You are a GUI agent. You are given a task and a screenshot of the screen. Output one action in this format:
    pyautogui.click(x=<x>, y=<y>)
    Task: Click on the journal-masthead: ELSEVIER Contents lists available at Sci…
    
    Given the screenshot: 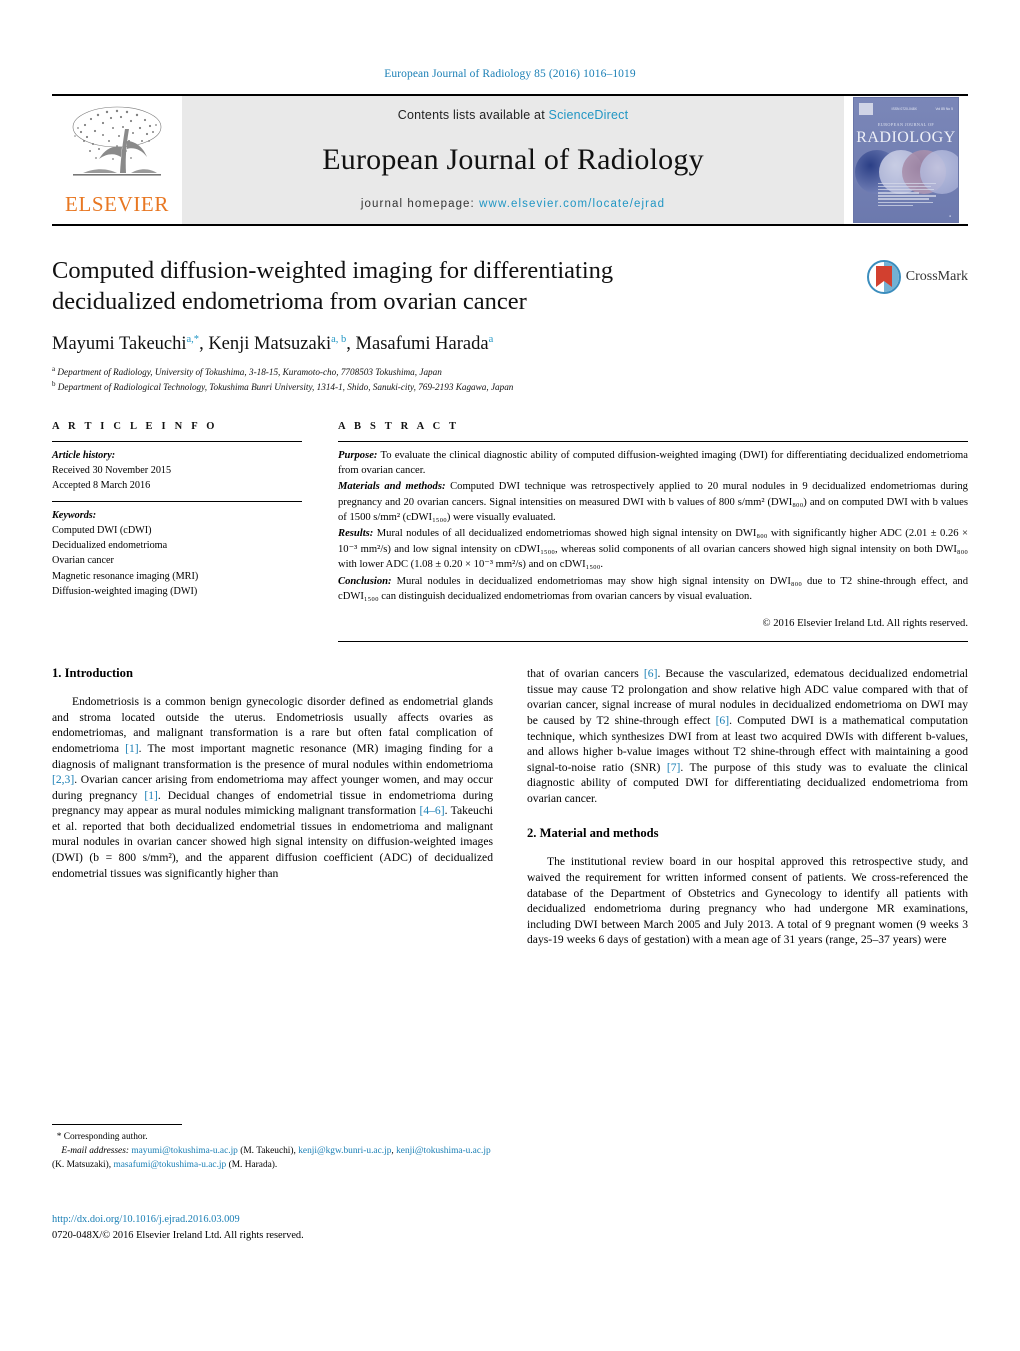 What is the action you would take?
    pyautogui.click(x=510, y=160)
    